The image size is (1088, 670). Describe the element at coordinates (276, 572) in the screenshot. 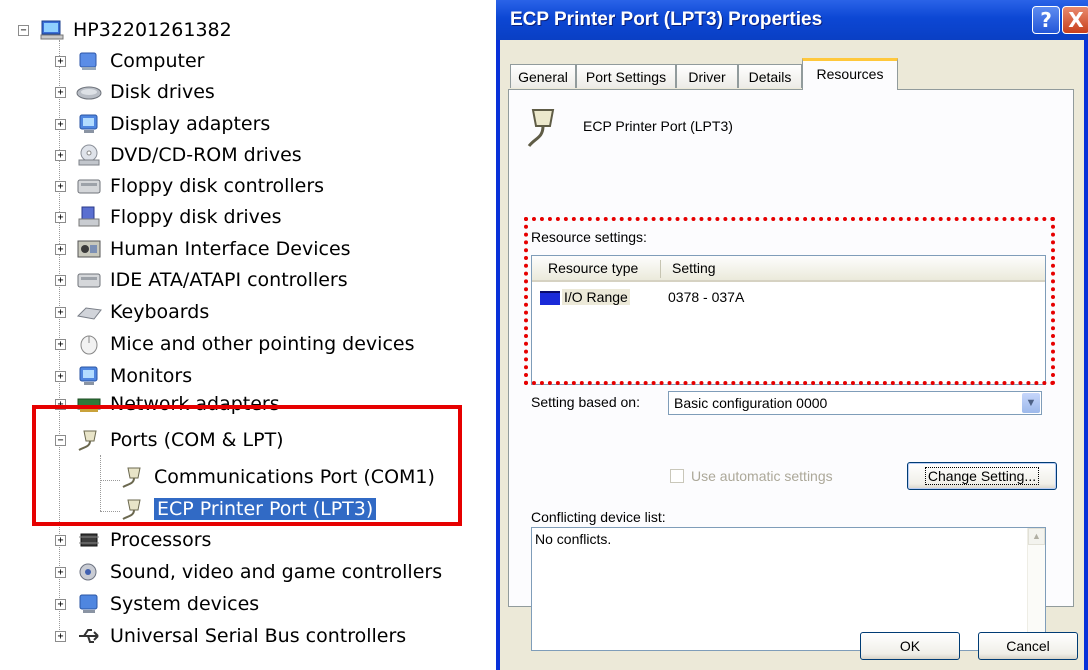

I see `tree-item-label: Sound, video and game controllers` at that location.